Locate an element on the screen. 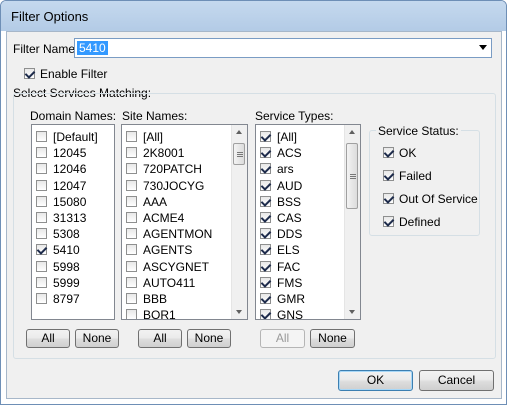 The height and width of the screenshot is (405, 507). list-item-label: BBB is located at coordinates (155, 299).